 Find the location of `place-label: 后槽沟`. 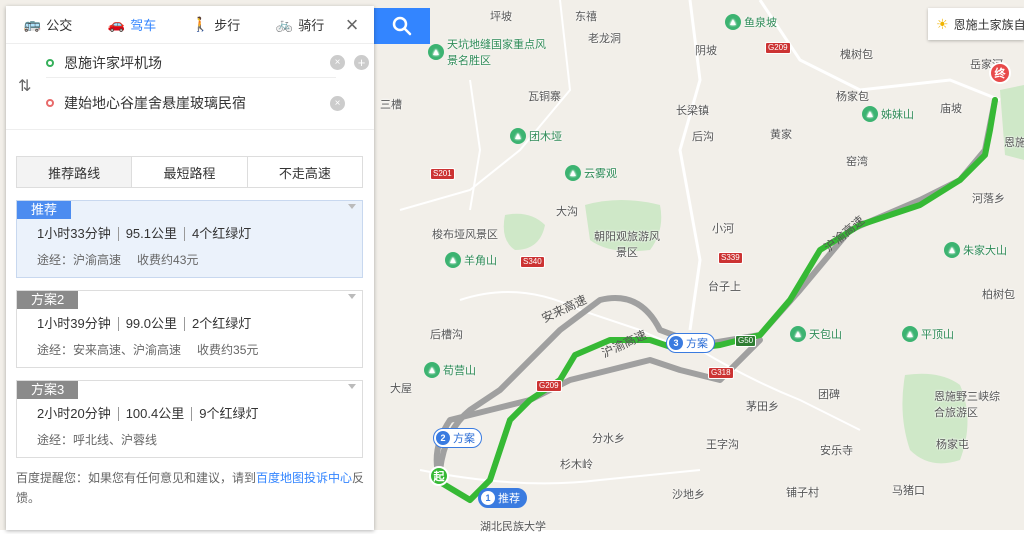

place-label: 后槽沟 is located at coordinates (446, 335).